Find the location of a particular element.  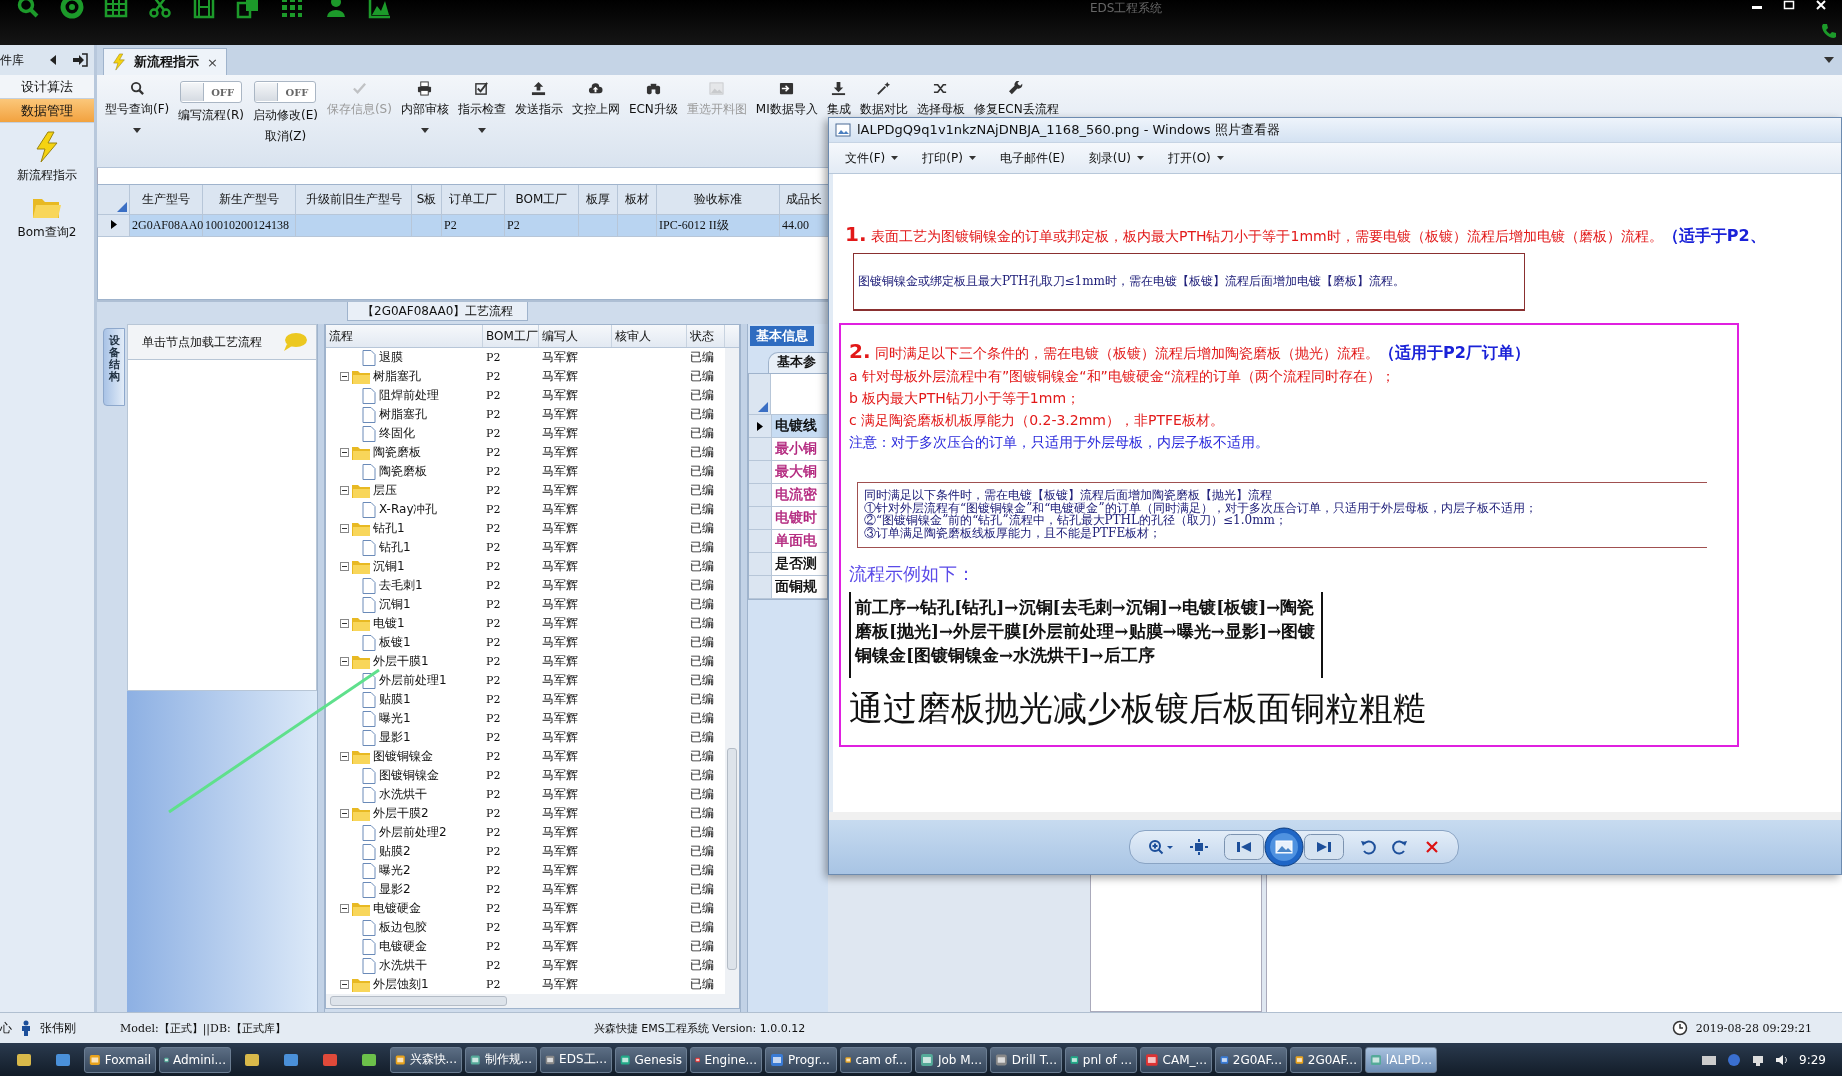

toolbar-button: MI数据导入 is located at coordinates (786, 99).